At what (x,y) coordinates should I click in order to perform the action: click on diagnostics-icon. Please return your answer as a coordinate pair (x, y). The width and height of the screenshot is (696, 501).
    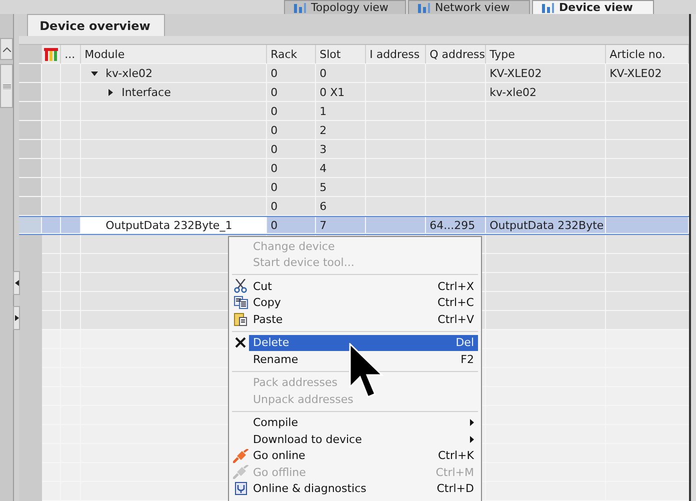
    Looking at the image, I should click on (240, 489).